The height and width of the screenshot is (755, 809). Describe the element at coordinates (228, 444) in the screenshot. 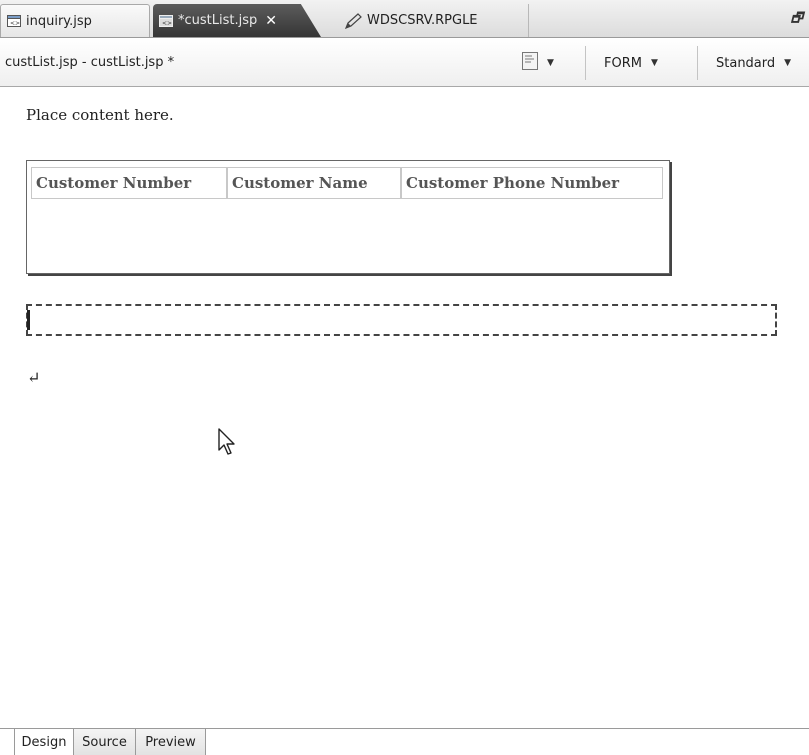

I see `mouse-pointer-icon` at that location.